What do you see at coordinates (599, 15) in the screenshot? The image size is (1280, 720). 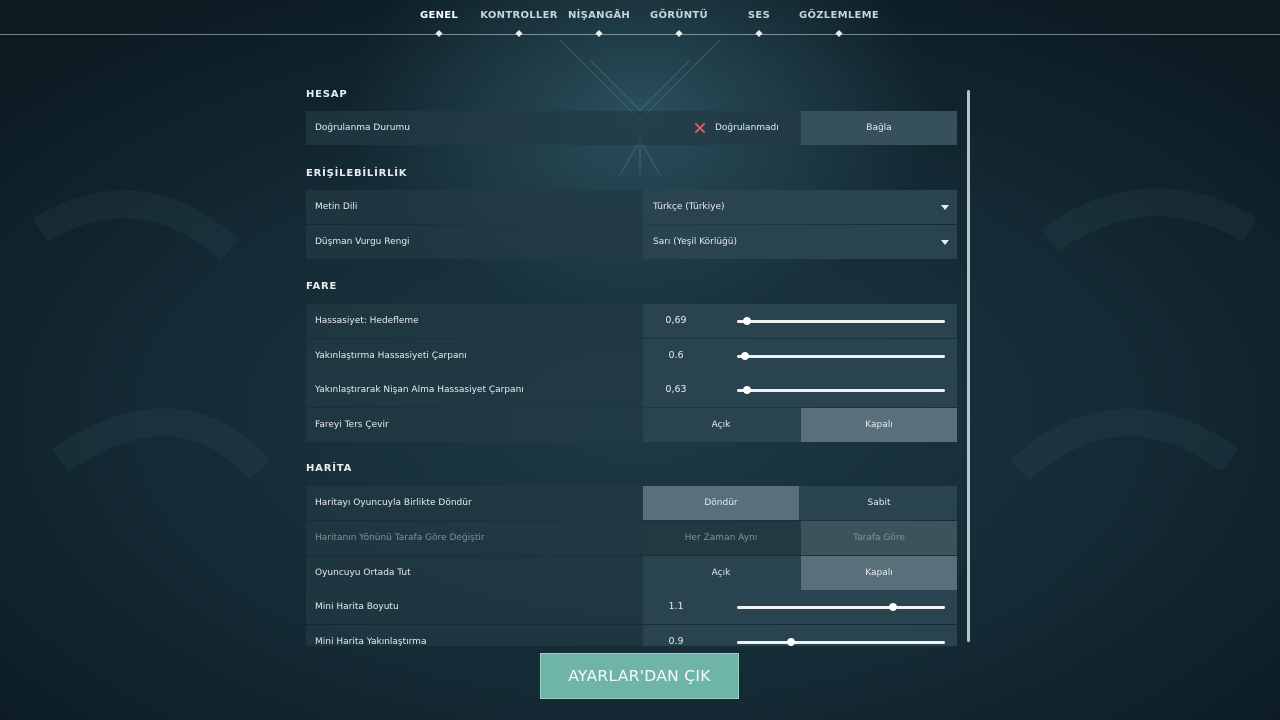 I see `tab-crosshair: NİŞANGÂH` at bounding box center [599, 15].